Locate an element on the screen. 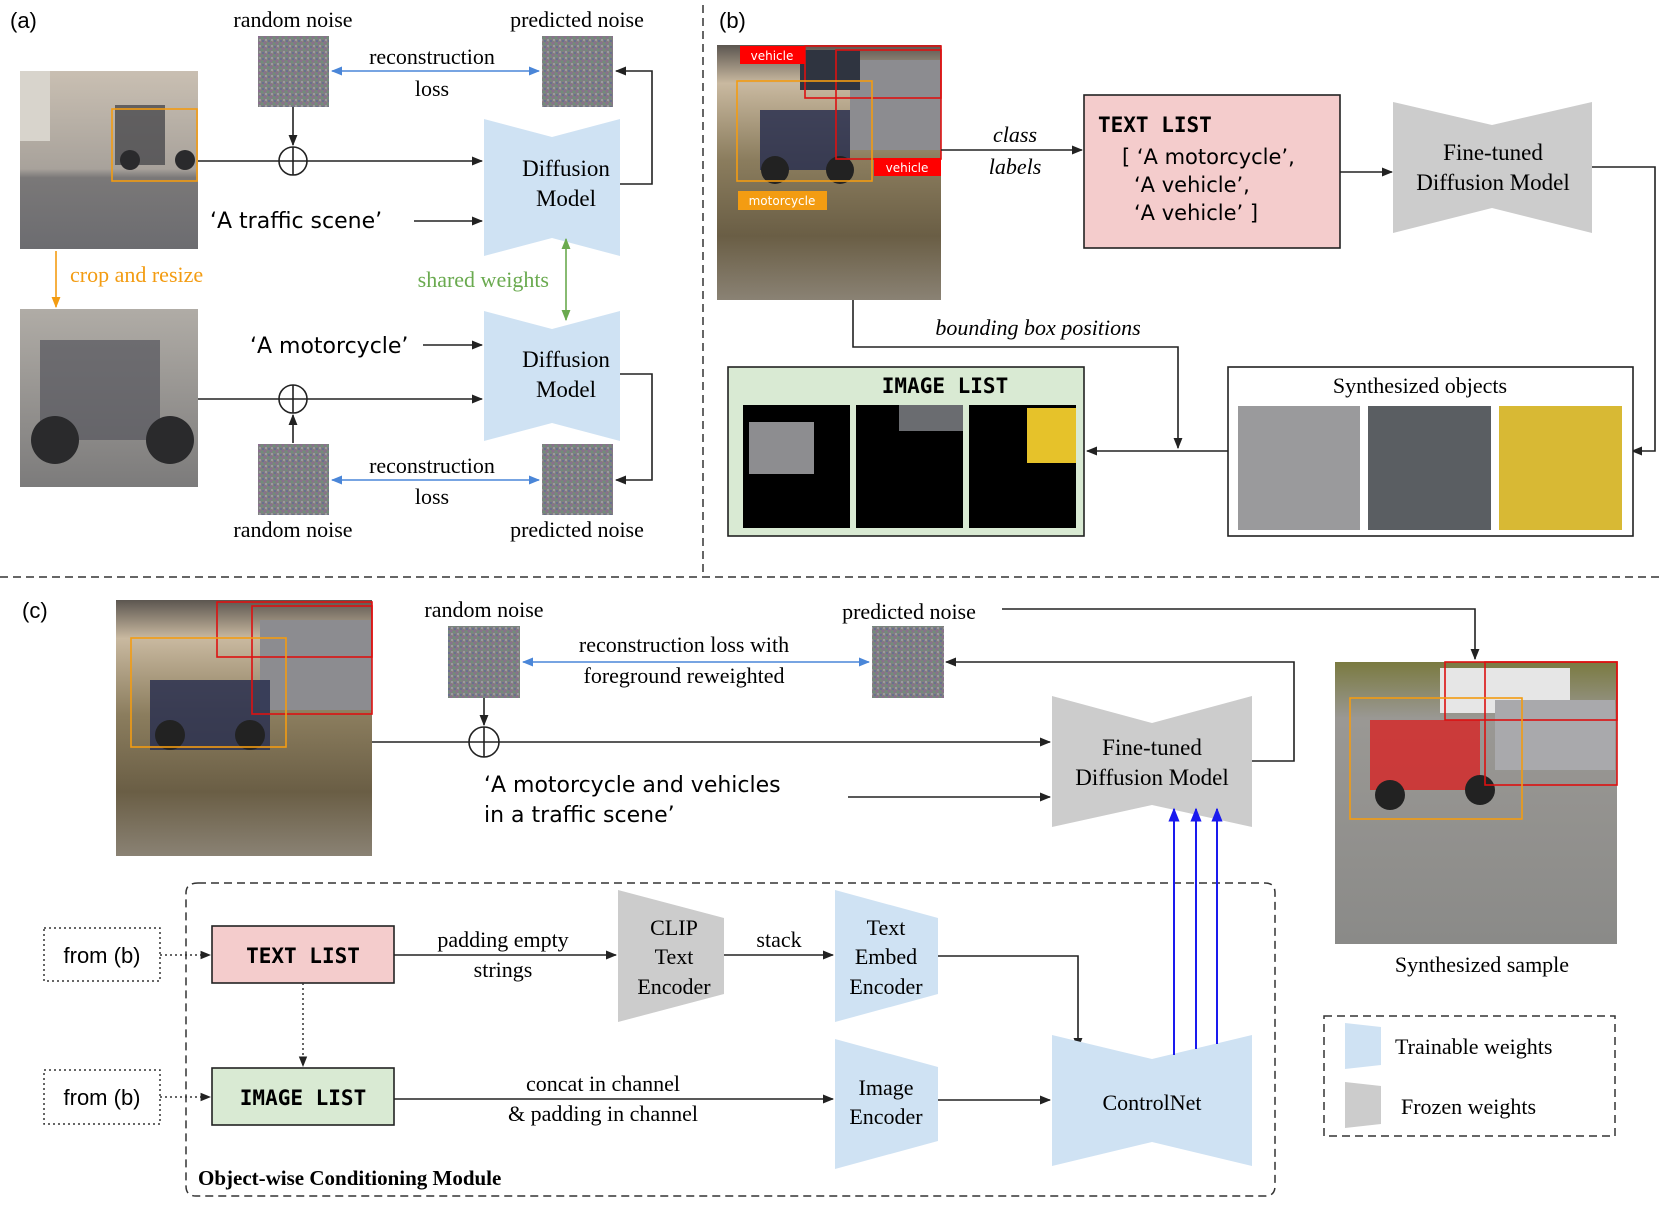 The width and height of the screenshot is (1661, 1205). source-image-scene is located at coordinates (109, 160).